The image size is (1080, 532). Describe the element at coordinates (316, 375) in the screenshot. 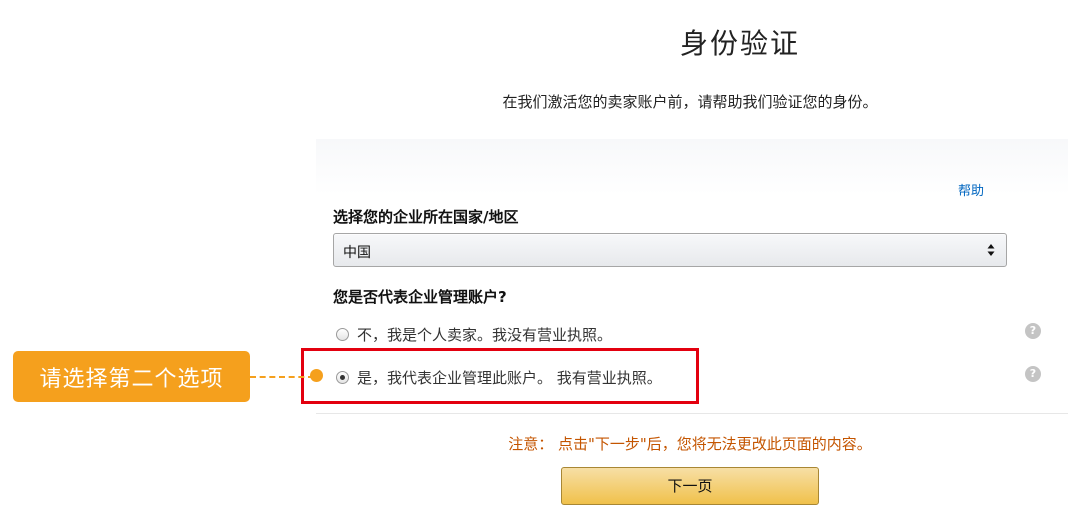

I see `callout-dot` at that location.